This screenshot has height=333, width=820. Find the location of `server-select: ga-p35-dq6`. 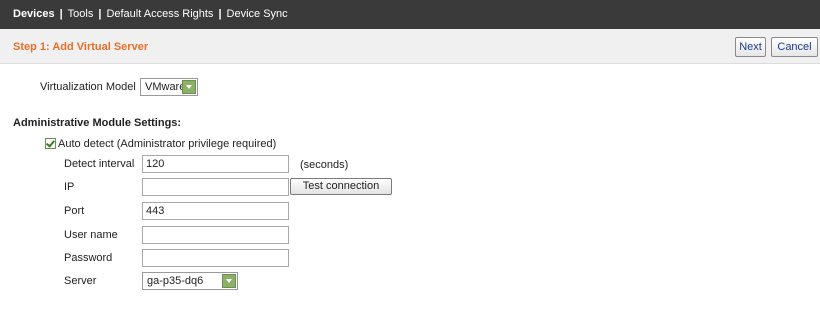

server-select: ga-p35-dq6 is located at coordinates (190, 281).